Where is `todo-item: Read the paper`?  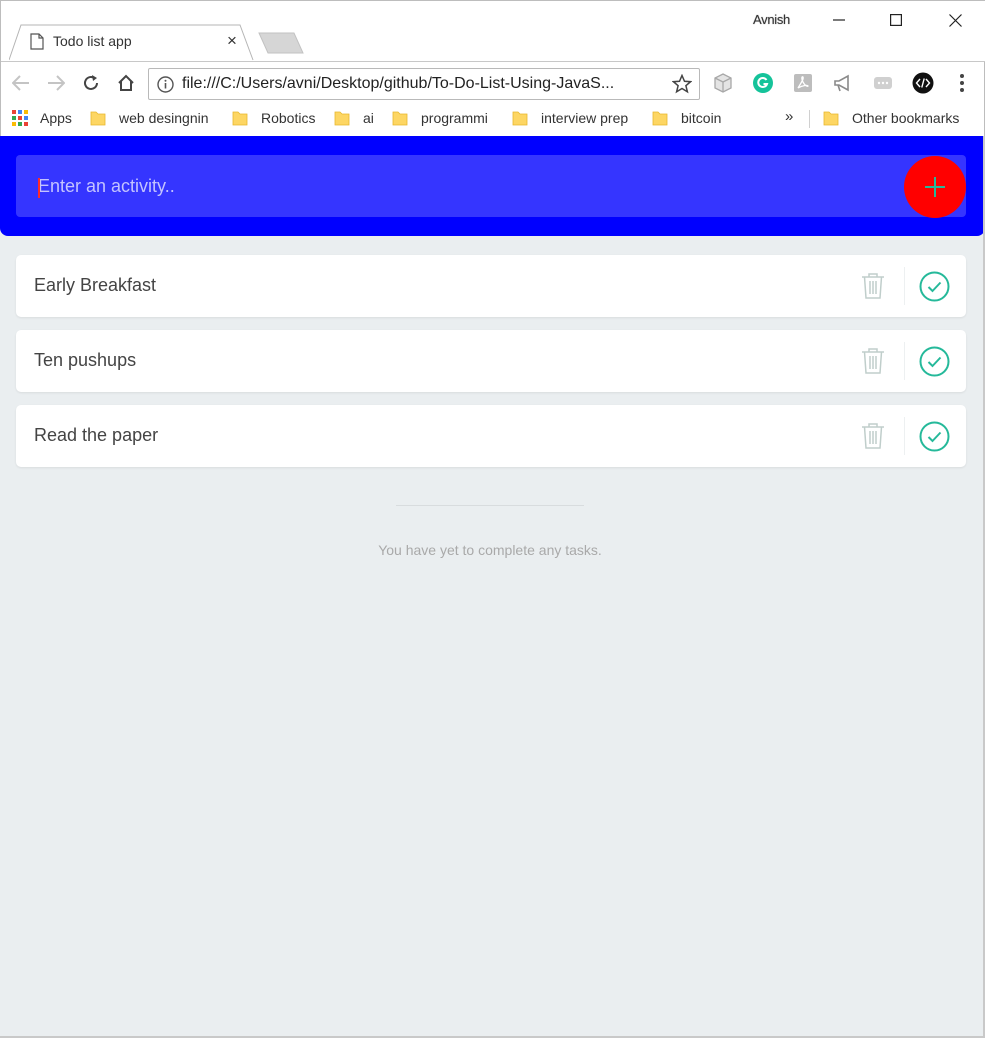 todo-item: Read the paper is located at coordinates (491, 436).